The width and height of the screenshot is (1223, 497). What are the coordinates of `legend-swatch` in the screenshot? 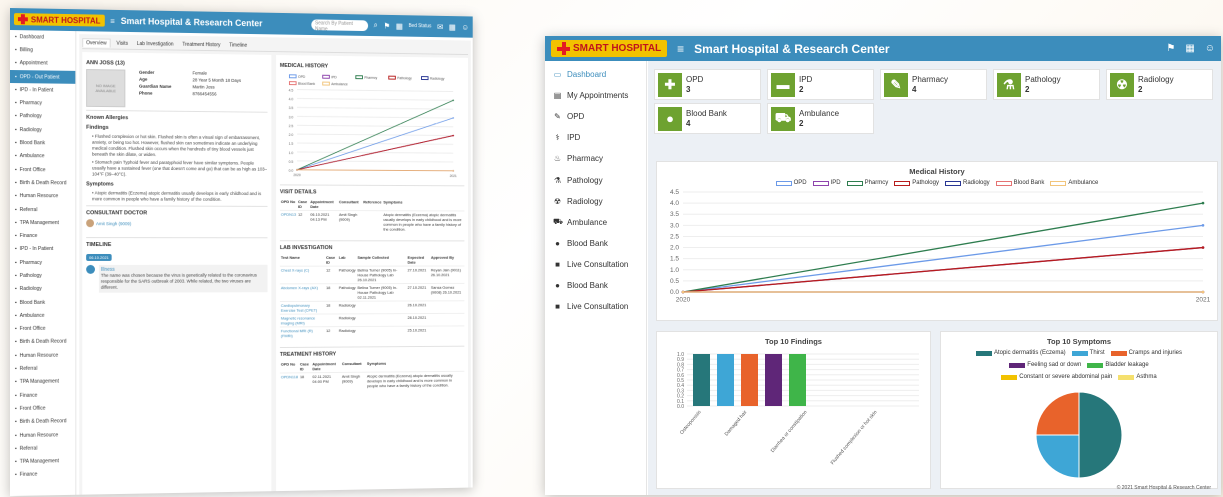 It's located at (1095, 365).